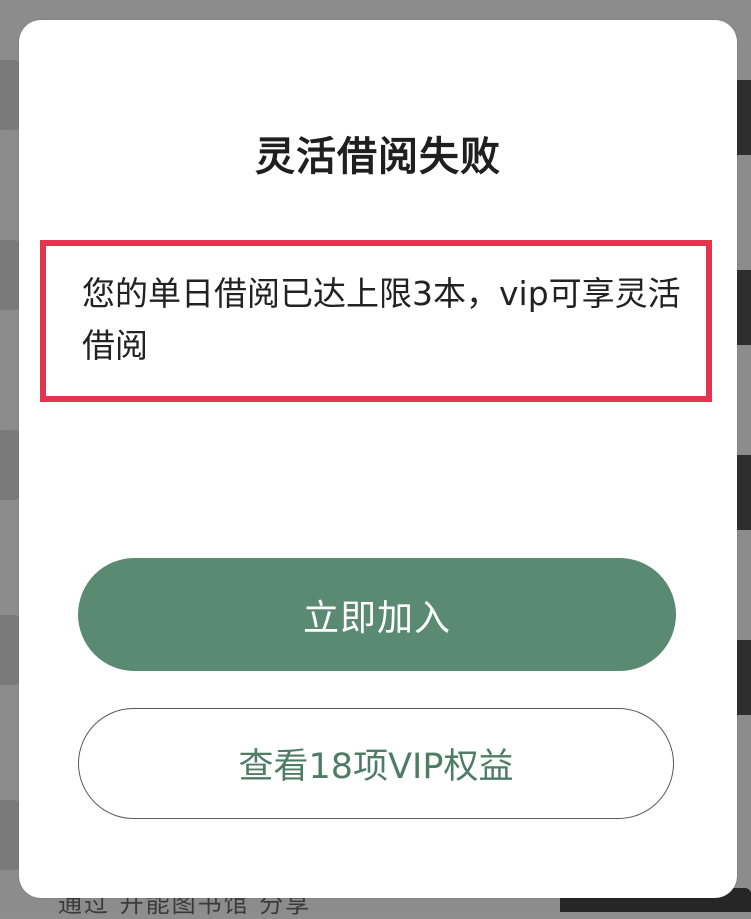 Image resolution: width=751 pixels, height=919 pixels. Describe the element at coordinates (376, 763) in the screenshot. I see `view-vip-benefits-button: 查看18项VIP权益` at that location.